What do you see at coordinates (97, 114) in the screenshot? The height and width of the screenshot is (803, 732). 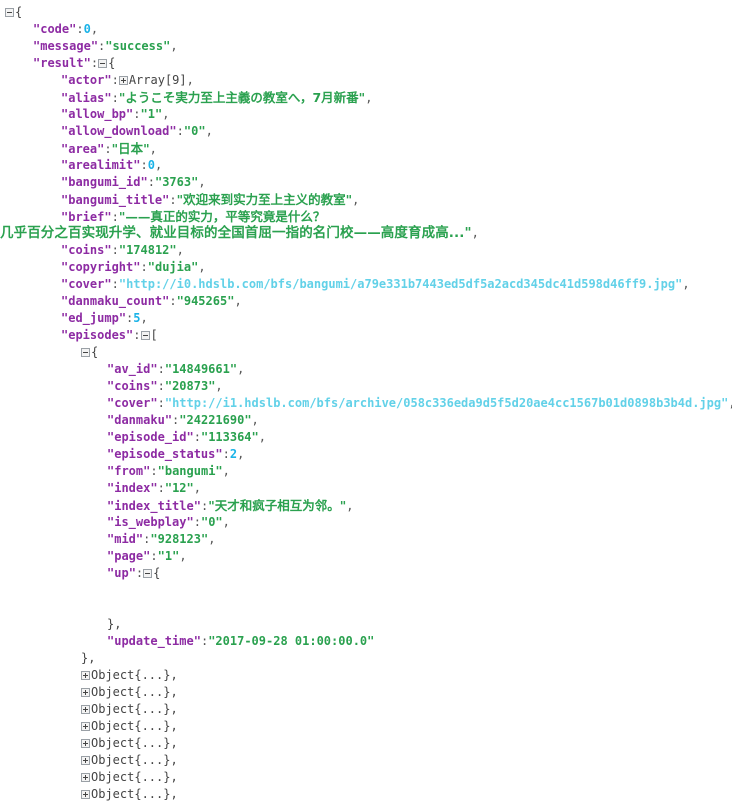 I see `key-allow-bp: "allow_bp"` at bounding box center [97, 114].